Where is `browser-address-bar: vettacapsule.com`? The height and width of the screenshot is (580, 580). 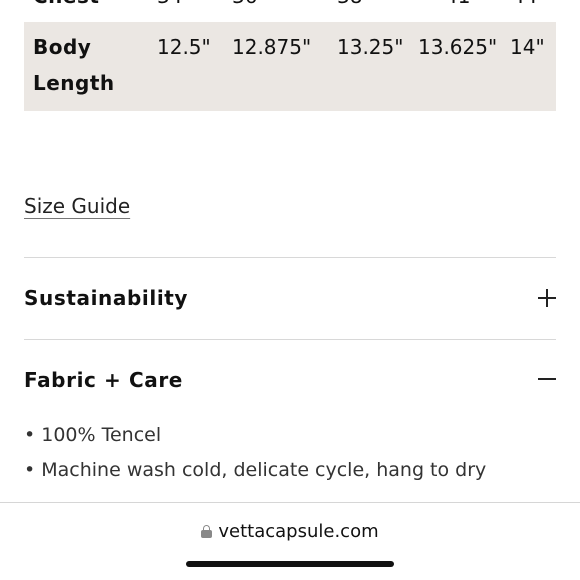
browser-address-bar: vettacapsule.com is located at coordinates (290, 541).